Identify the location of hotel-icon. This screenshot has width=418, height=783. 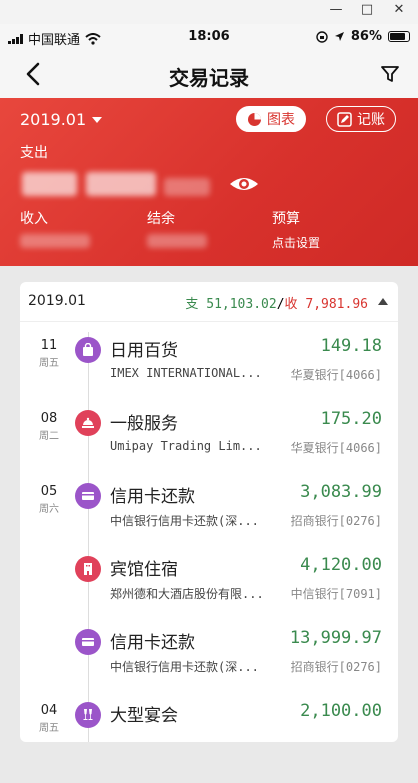
(88, 569).